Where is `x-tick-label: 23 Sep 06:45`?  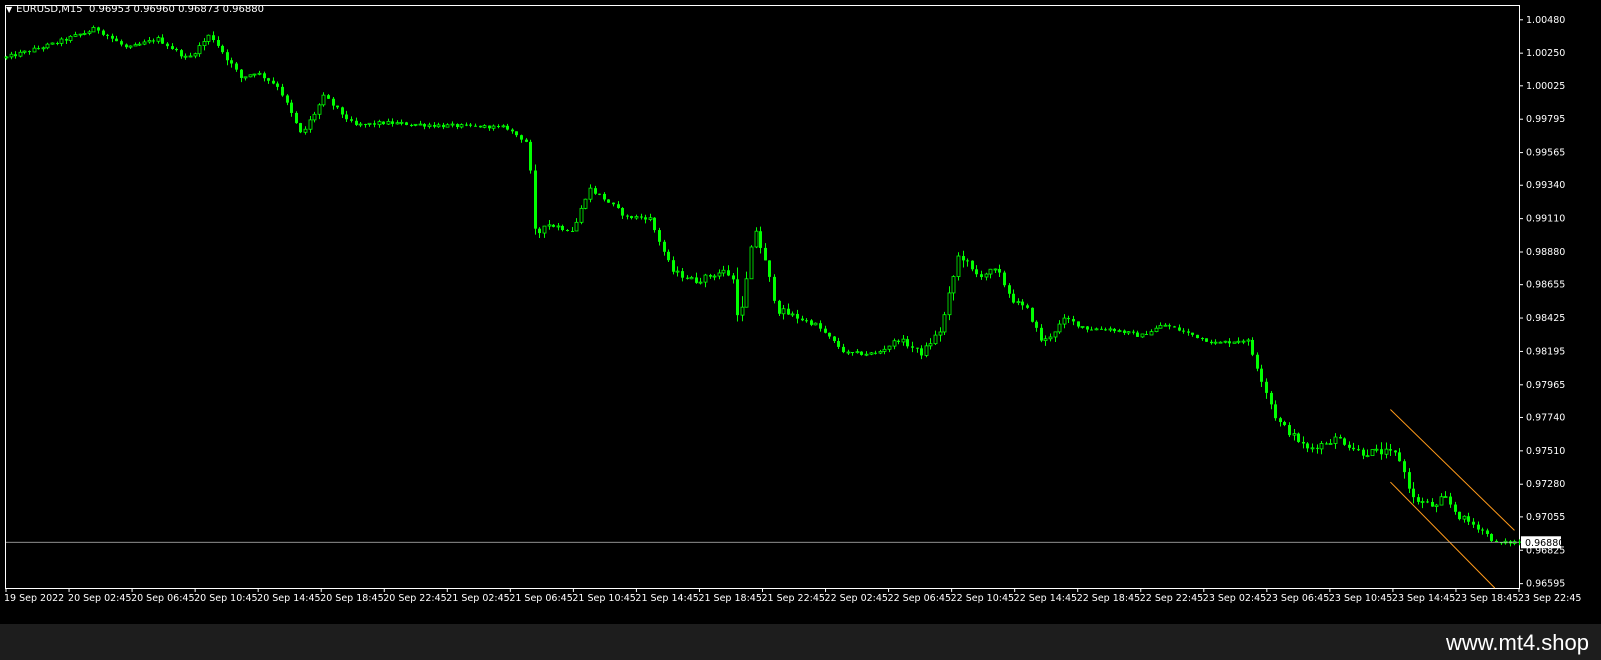
x-tick-label: 23 Sep 06:45 is located at coordinates (1297, 598).